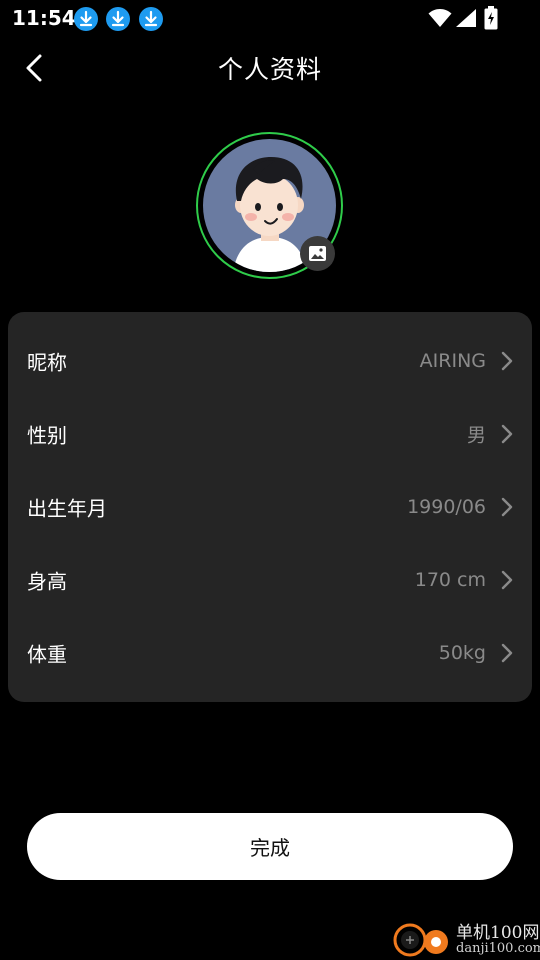  I want to click on image-icon, so click(317, 253).